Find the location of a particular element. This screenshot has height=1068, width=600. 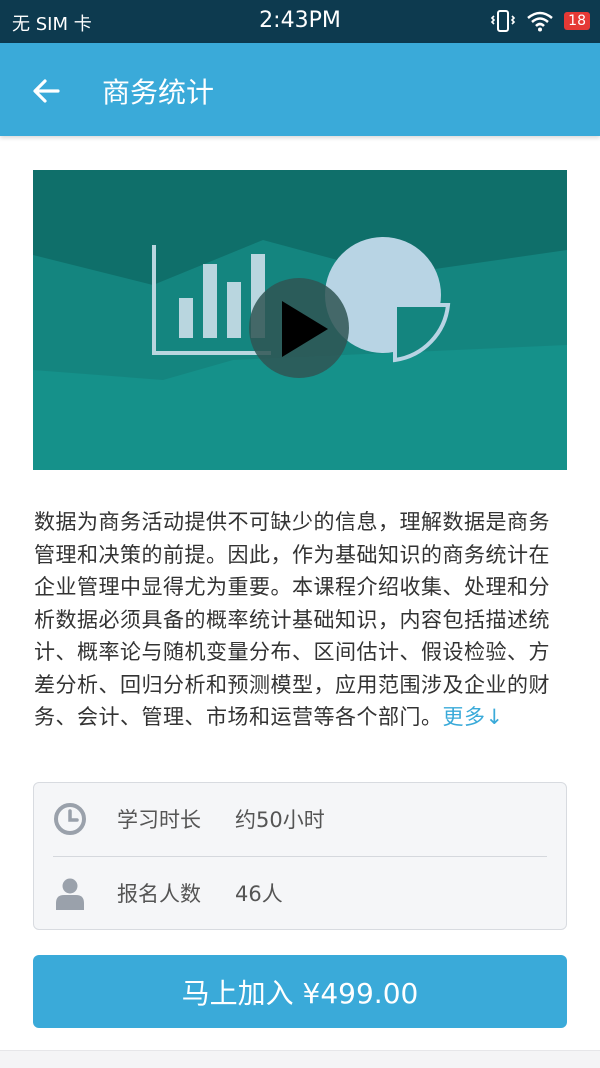

wifi-icon is located at coordinates (540, 21).